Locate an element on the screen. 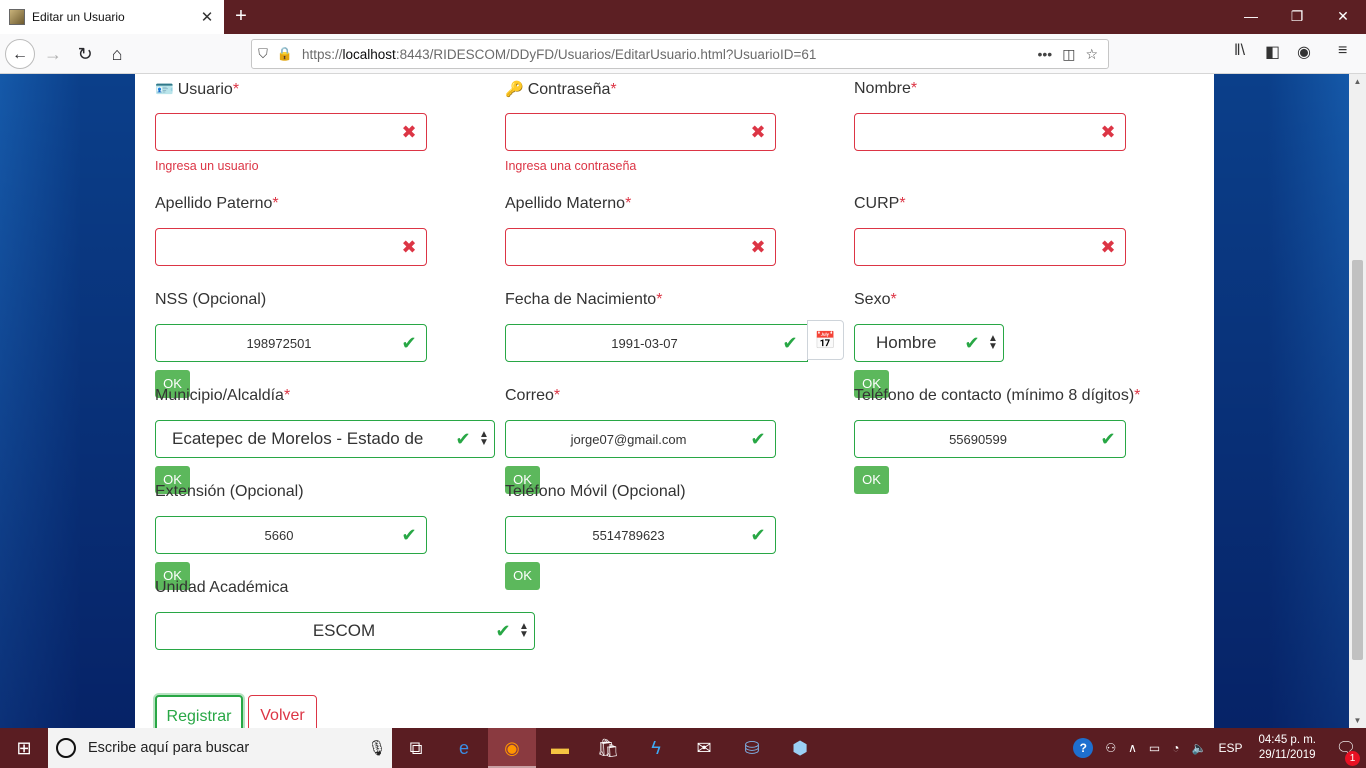  telefono-contacto-label: Teléfono de contacto (mínimo 8 dígitos)* is located at coordinates (997, 395).